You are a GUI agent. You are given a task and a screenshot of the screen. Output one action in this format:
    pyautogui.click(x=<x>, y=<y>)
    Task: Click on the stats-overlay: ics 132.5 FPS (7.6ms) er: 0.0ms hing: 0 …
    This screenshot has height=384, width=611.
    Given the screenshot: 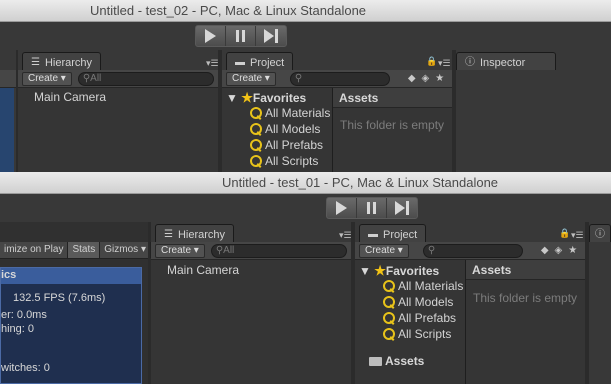 What is the action you would take?
    pyautogui.click(x=71, y=325)
    